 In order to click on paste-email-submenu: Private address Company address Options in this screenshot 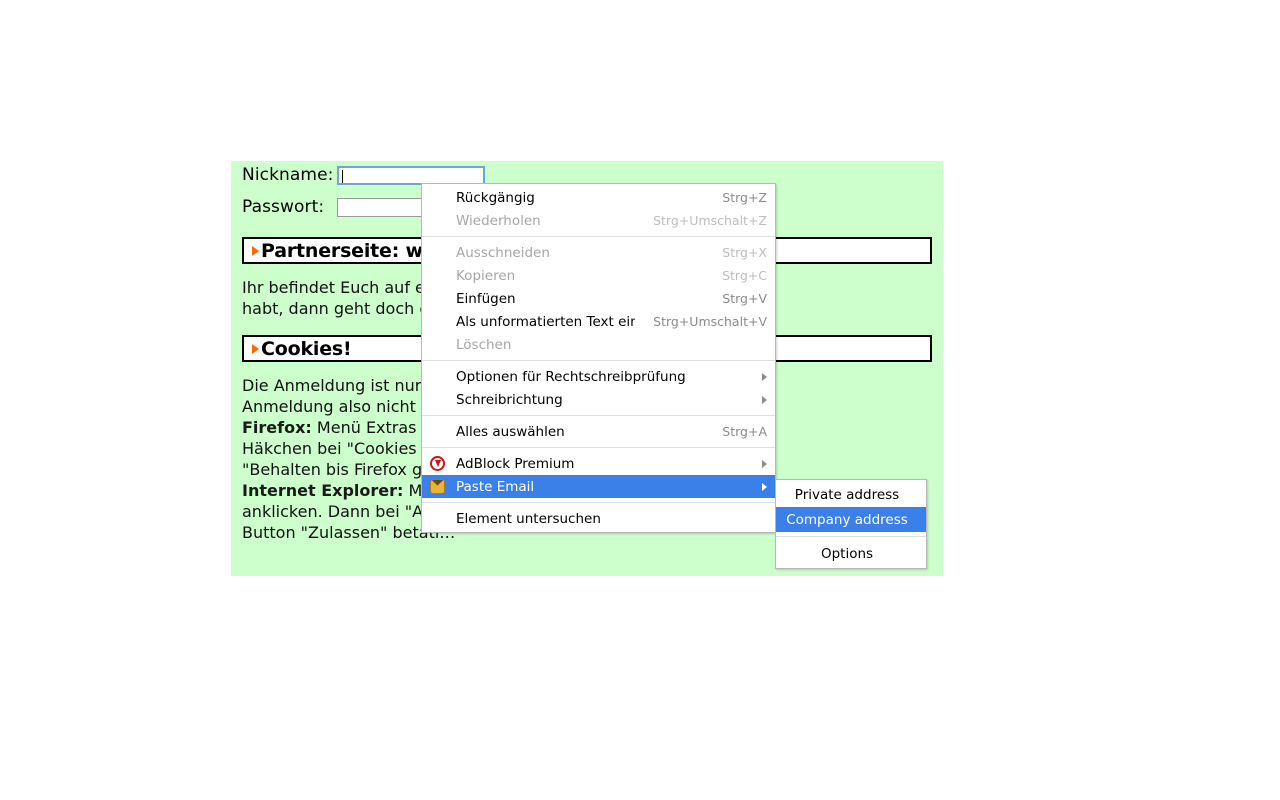, I will do `click(851, 524)`.